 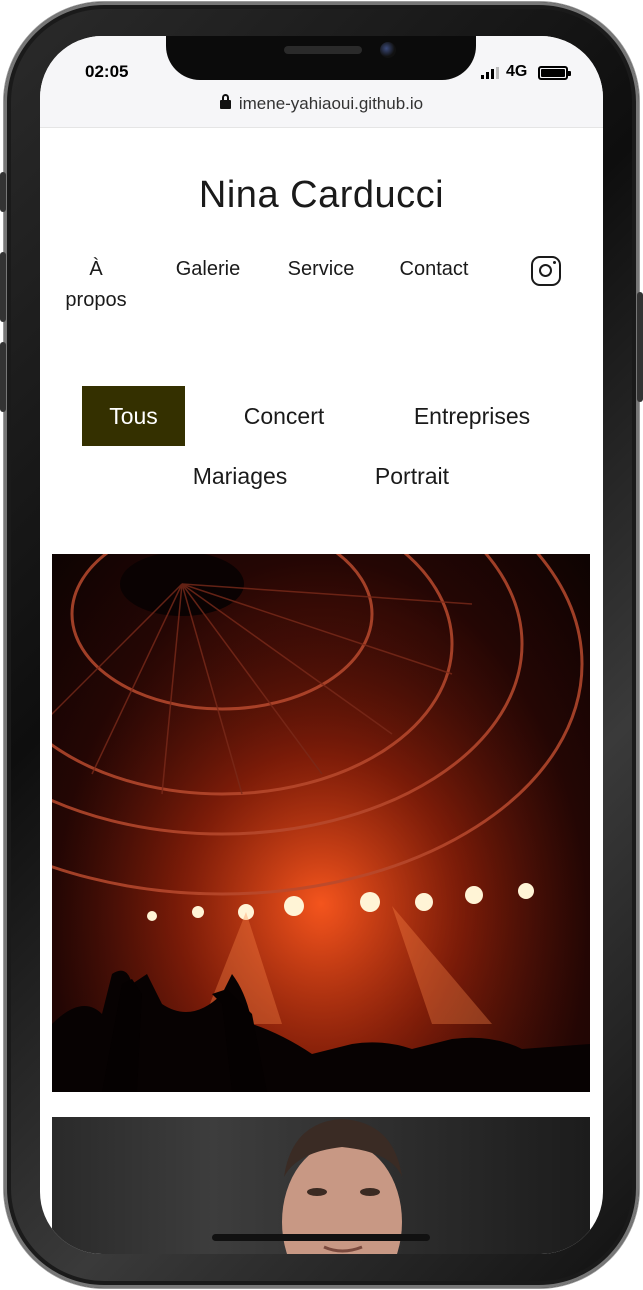 What do you see at coordinates (208, 269) in the screenshot?
I see `nav-item-gallery: Galerie` at bounding box center [208, 269].